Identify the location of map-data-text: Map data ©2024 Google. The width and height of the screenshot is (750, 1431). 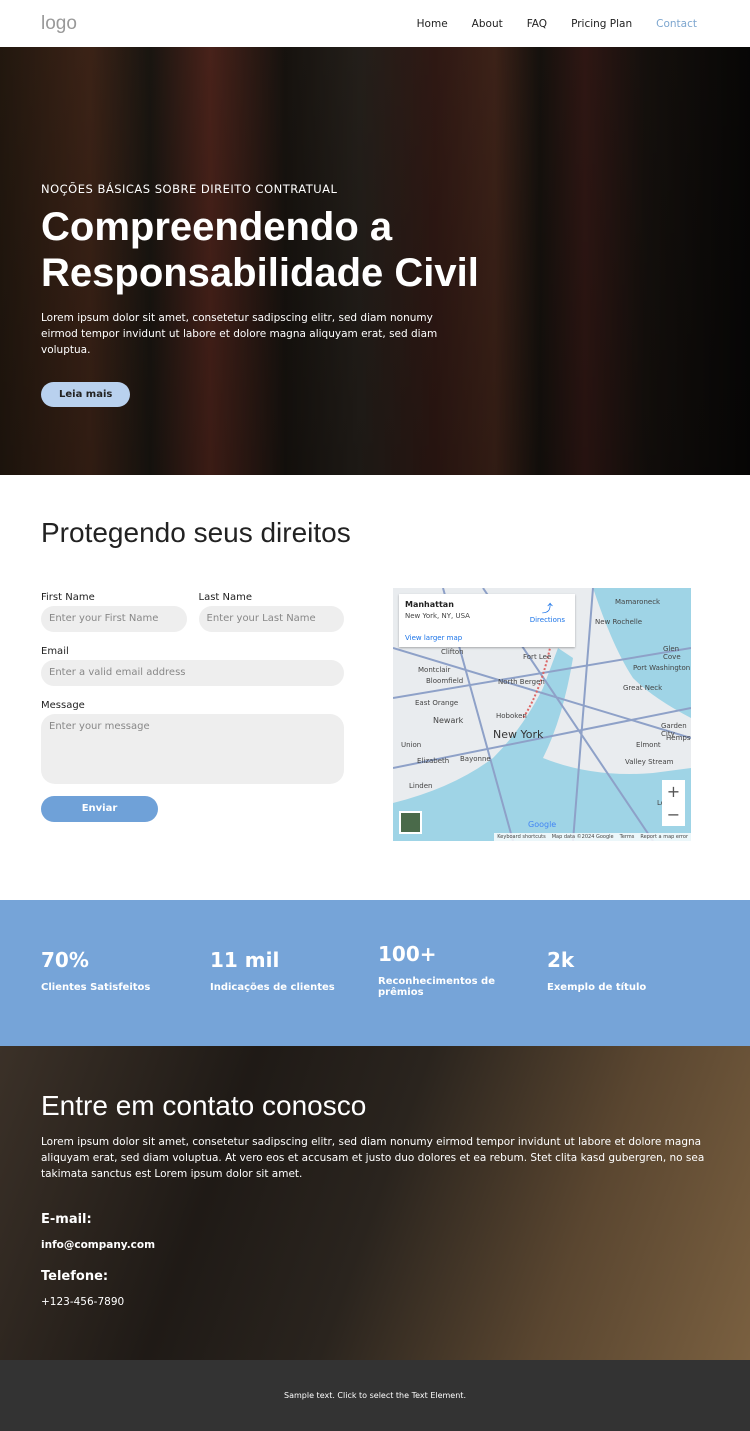
(582, 837).